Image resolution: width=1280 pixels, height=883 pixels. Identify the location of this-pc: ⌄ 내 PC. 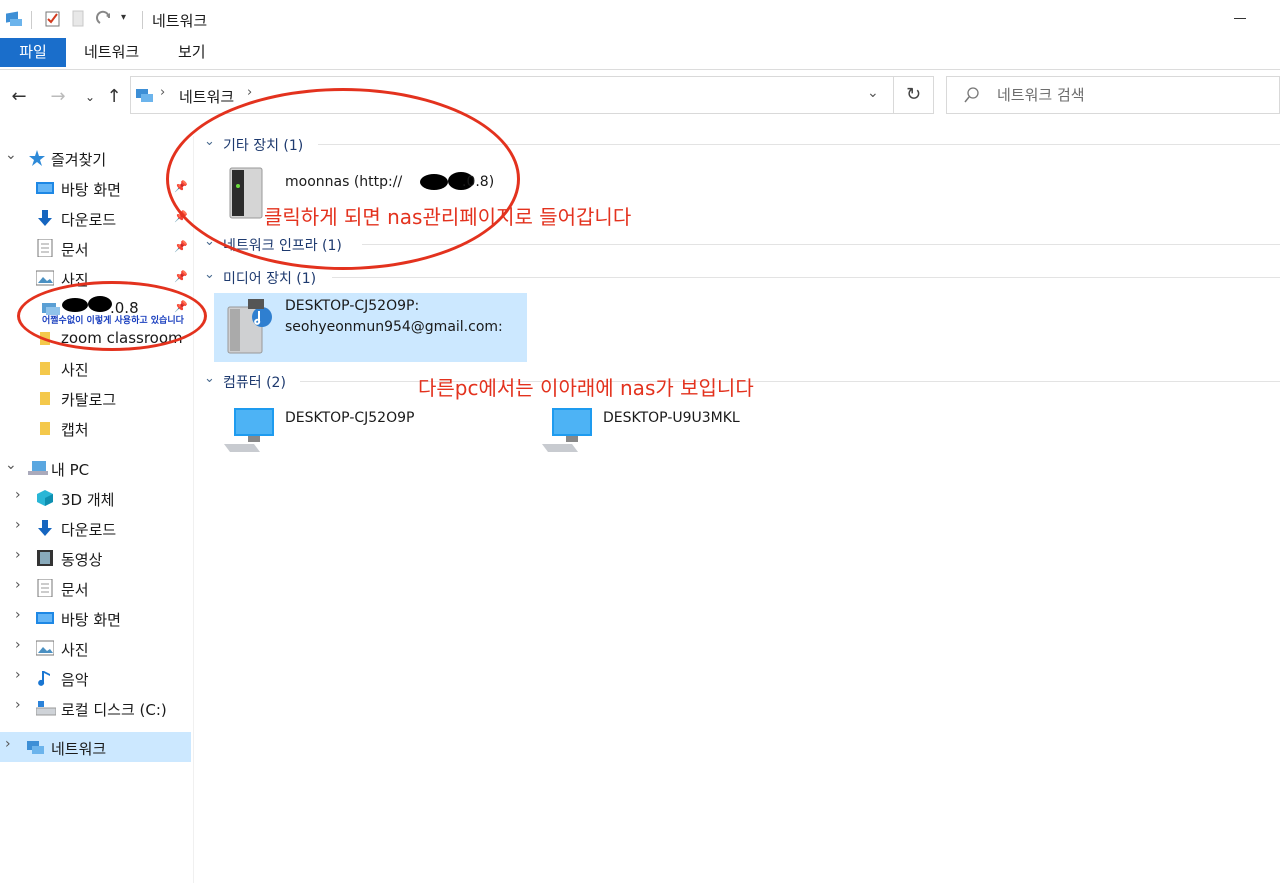
(96, 468).